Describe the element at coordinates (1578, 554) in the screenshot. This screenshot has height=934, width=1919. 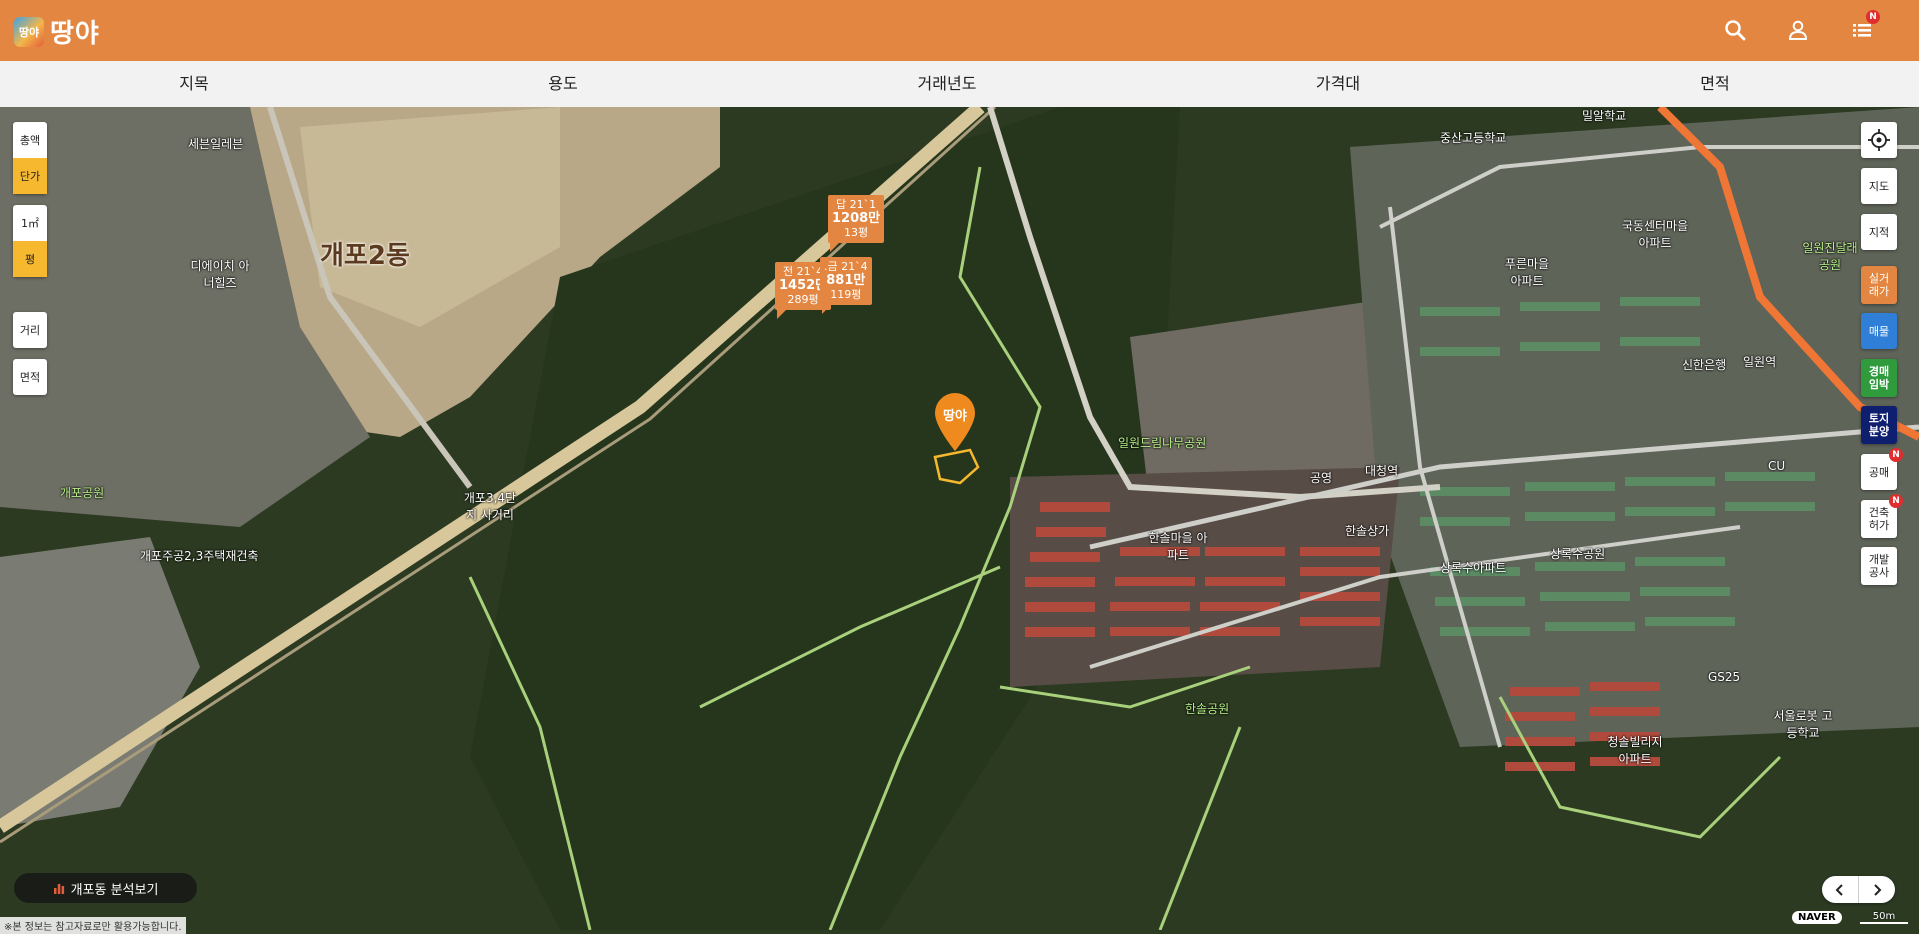
I see `poi-sangnoksu-park: 상록수공원` at that location.